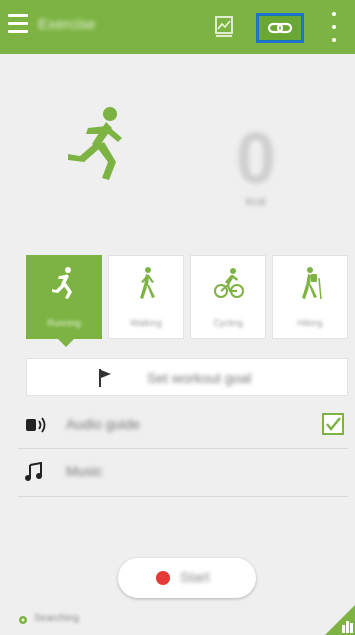  I want to click on checkmark-icon, so click(333, 424).